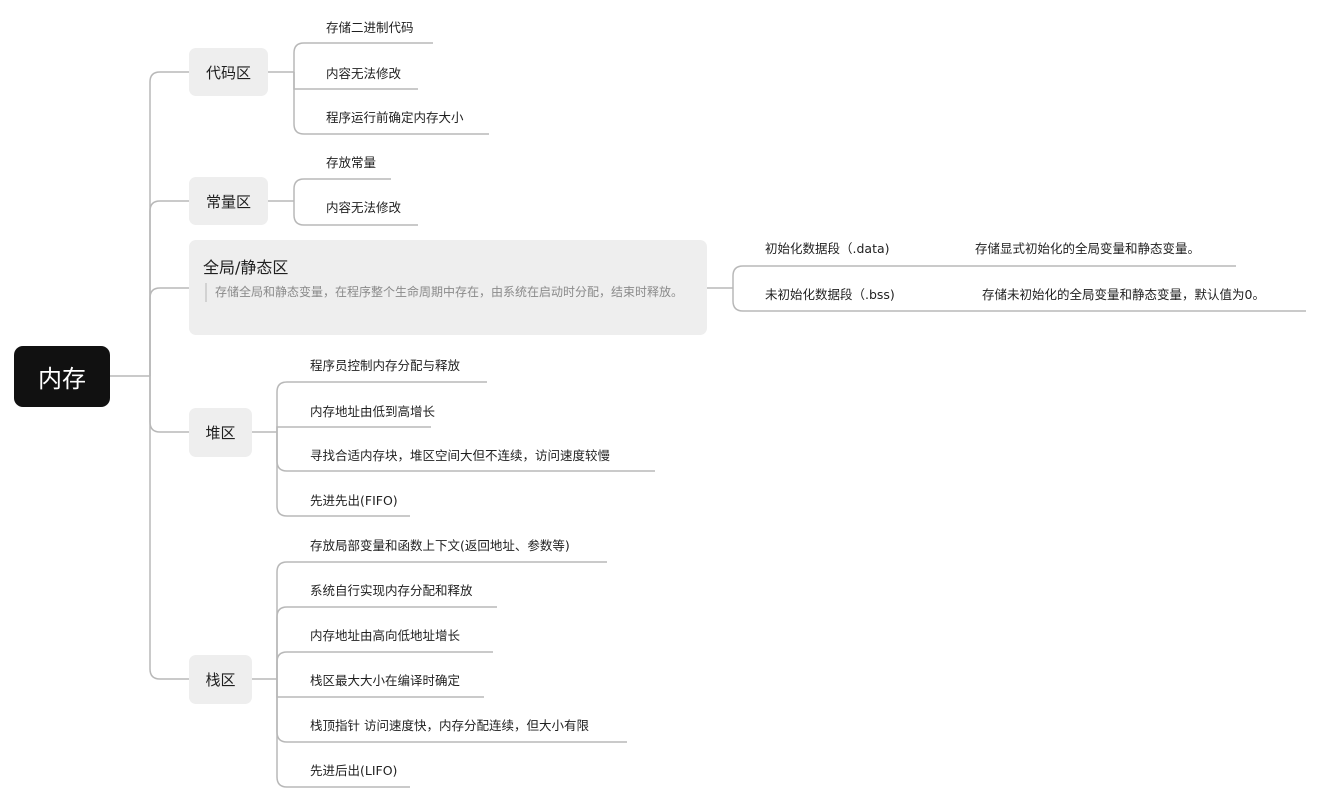 This screenshot has height=798, width=1320. I want to click on stack-item-fast-contiguous: 栈顶指针 访问速度快，内存分配连续，但大小有限, so click(449, 724).